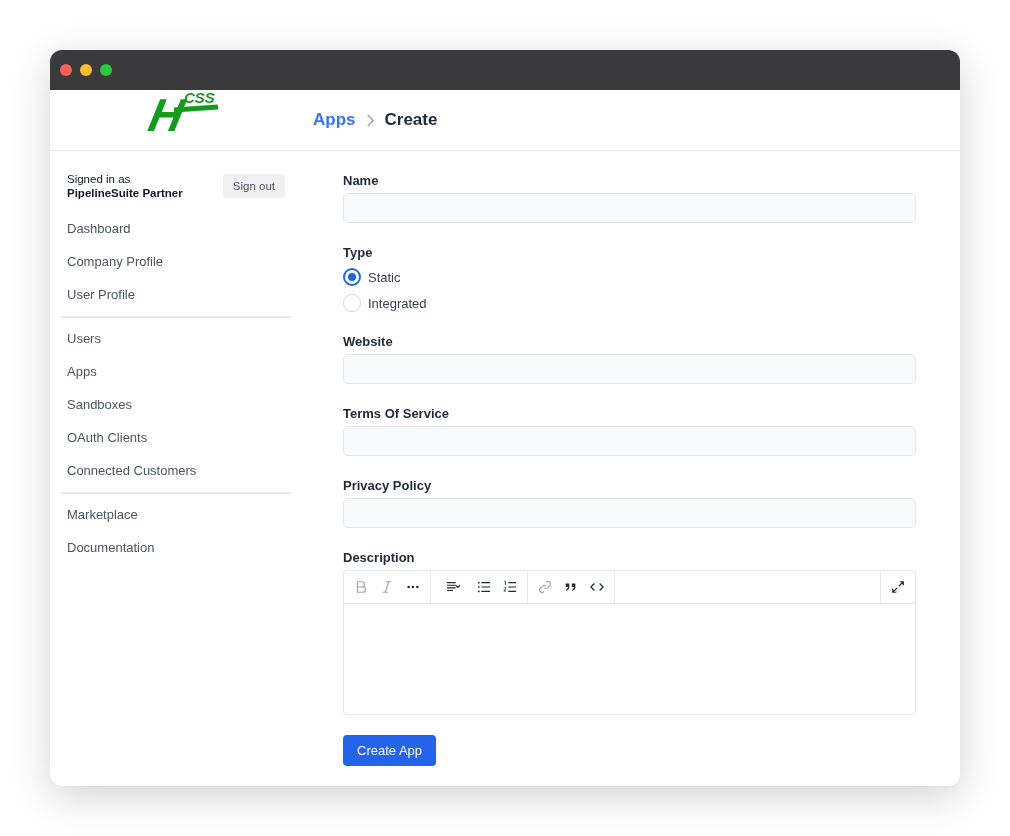 This screenshot has width=1010, height=836. What do you see at coordinates (176, 262) in the screenshot?
I see `sidebar-item: Company Profile` at bounding box center [176, 262].